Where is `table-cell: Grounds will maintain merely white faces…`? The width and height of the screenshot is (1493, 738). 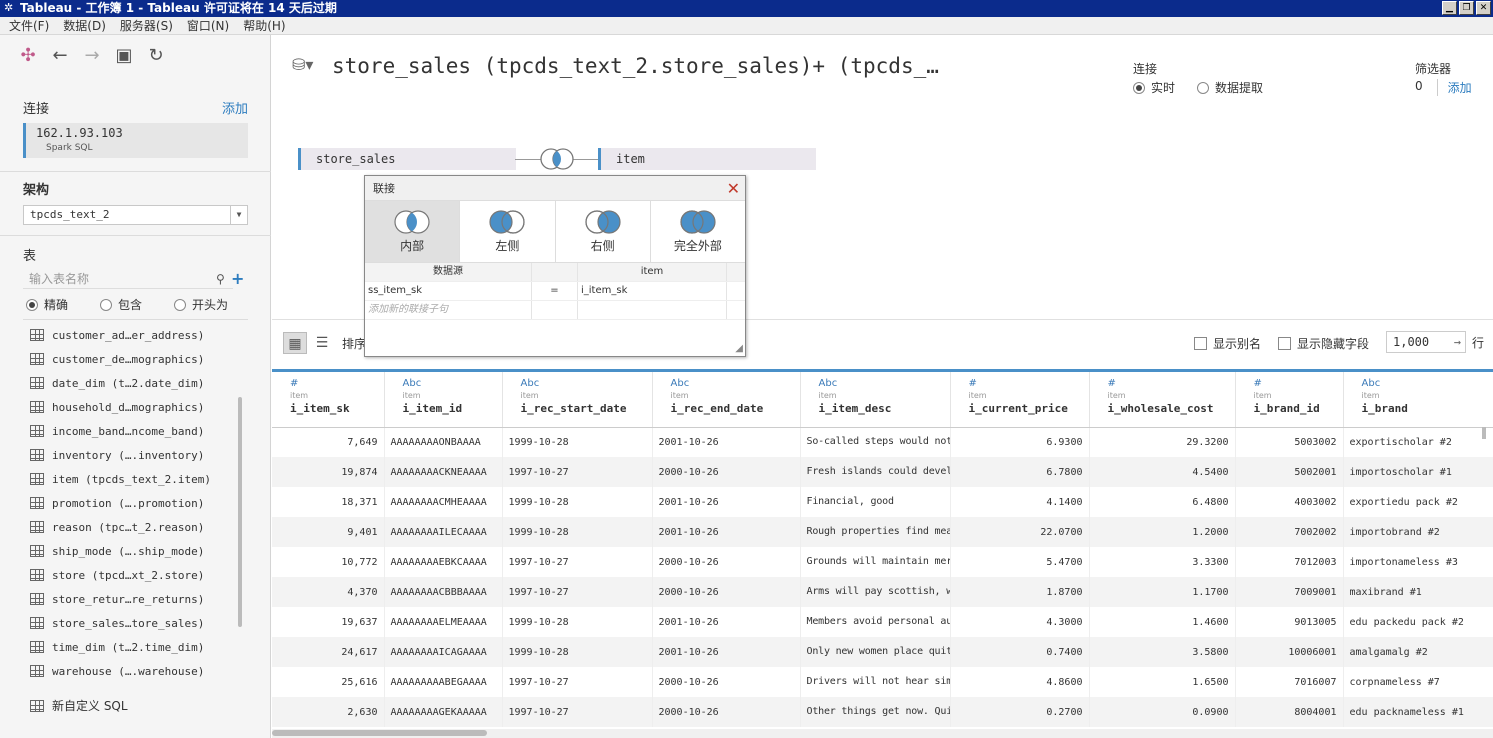
table-cell: Grounds will maintain merely white faces… is located at coordinates (875, 562).